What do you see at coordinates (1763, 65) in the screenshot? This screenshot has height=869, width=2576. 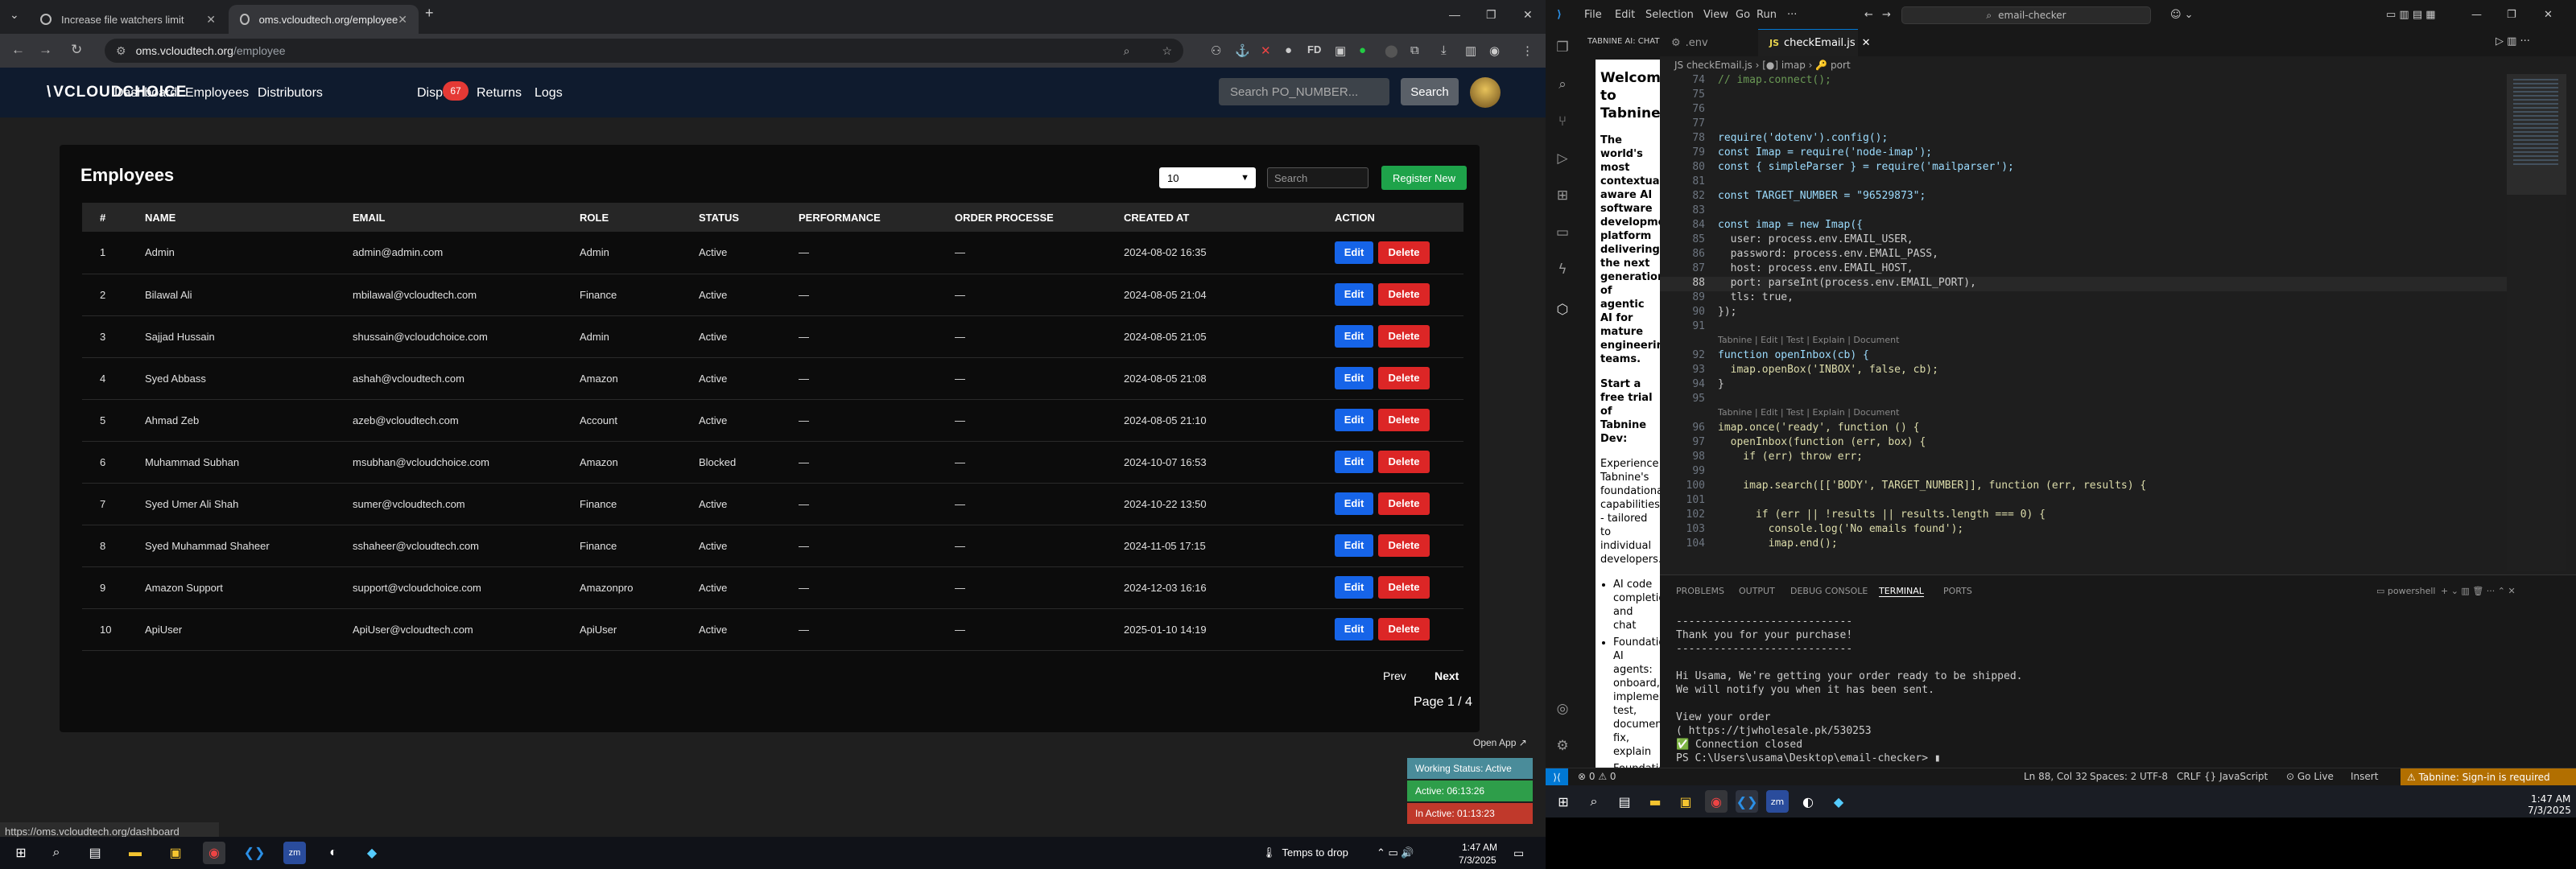 I see `breadcrumb: JS checkEmail.js › [●] imap › 🔑 port` at bounding box center [1763, 65].